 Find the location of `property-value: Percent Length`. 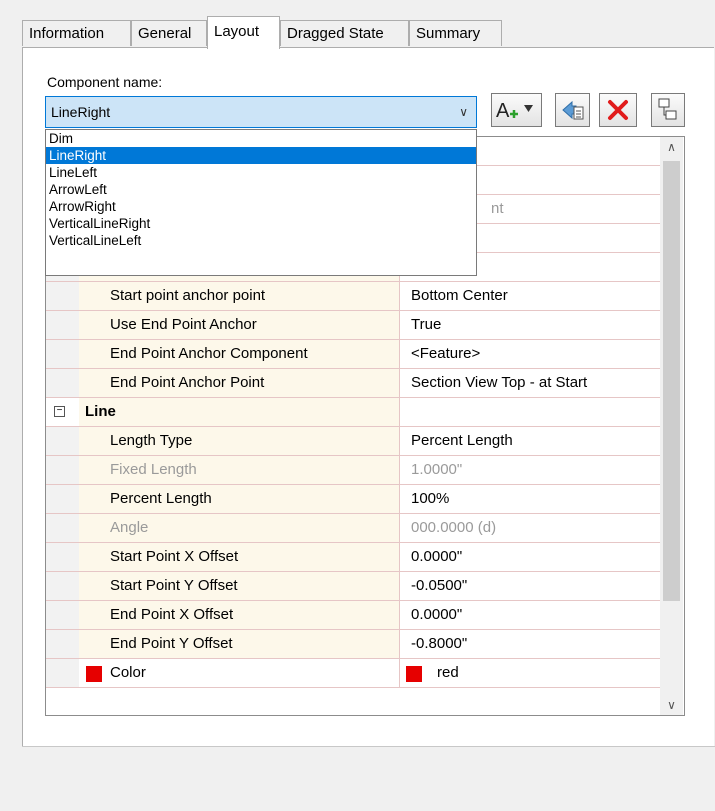

property-value: Percent Length is located at coordinates (530, 441).